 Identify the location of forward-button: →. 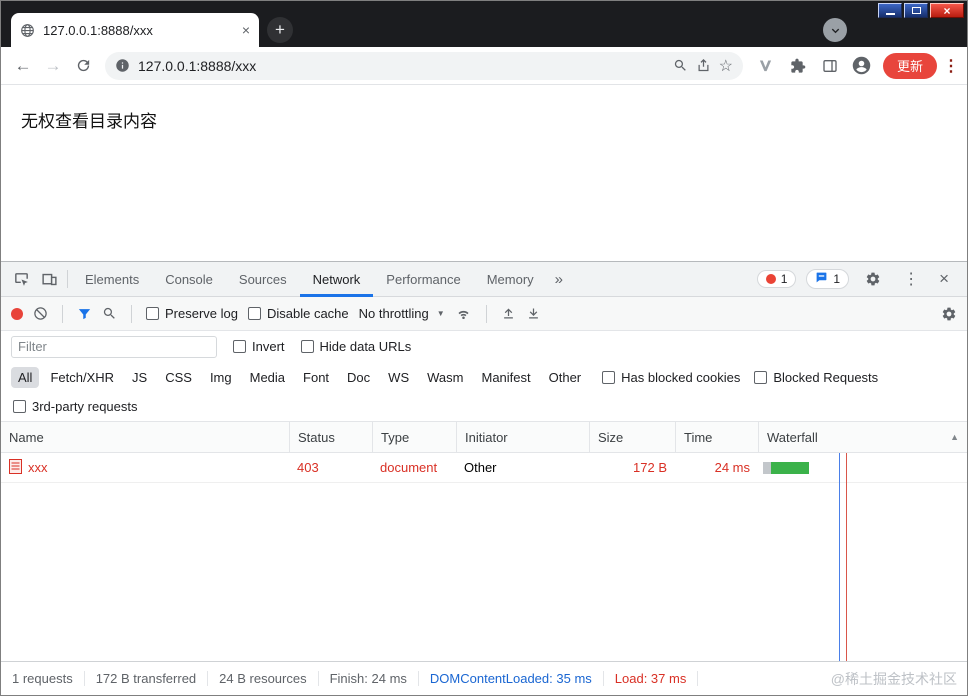
(53, 66).